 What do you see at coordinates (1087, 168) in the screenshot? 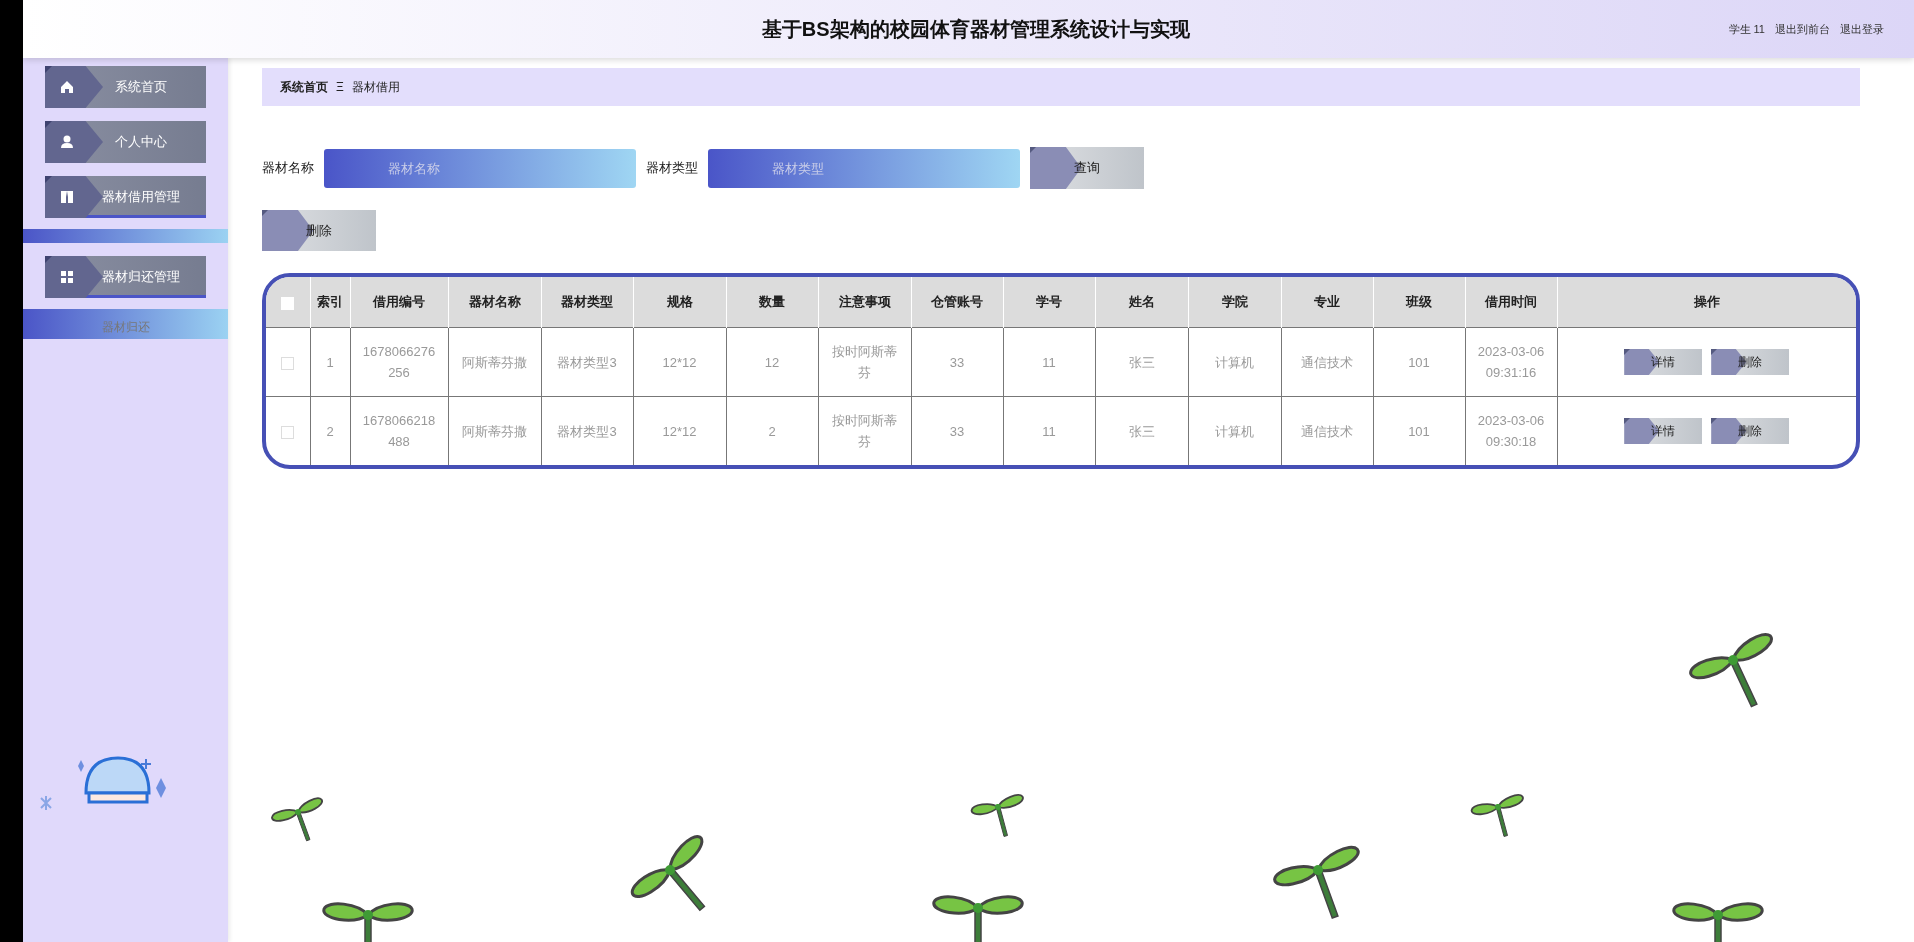
I see `search-button: 查询` at bounding box center [1087, 168].